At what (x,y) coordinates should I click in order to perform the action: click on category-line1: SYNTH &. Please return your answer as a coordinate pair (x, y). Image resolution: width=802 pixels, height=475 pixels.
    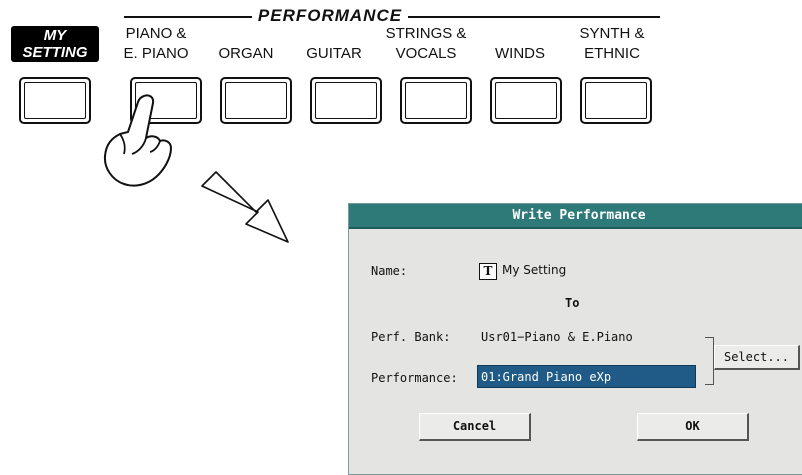
    Looking at the image, I should click on (612, 33).